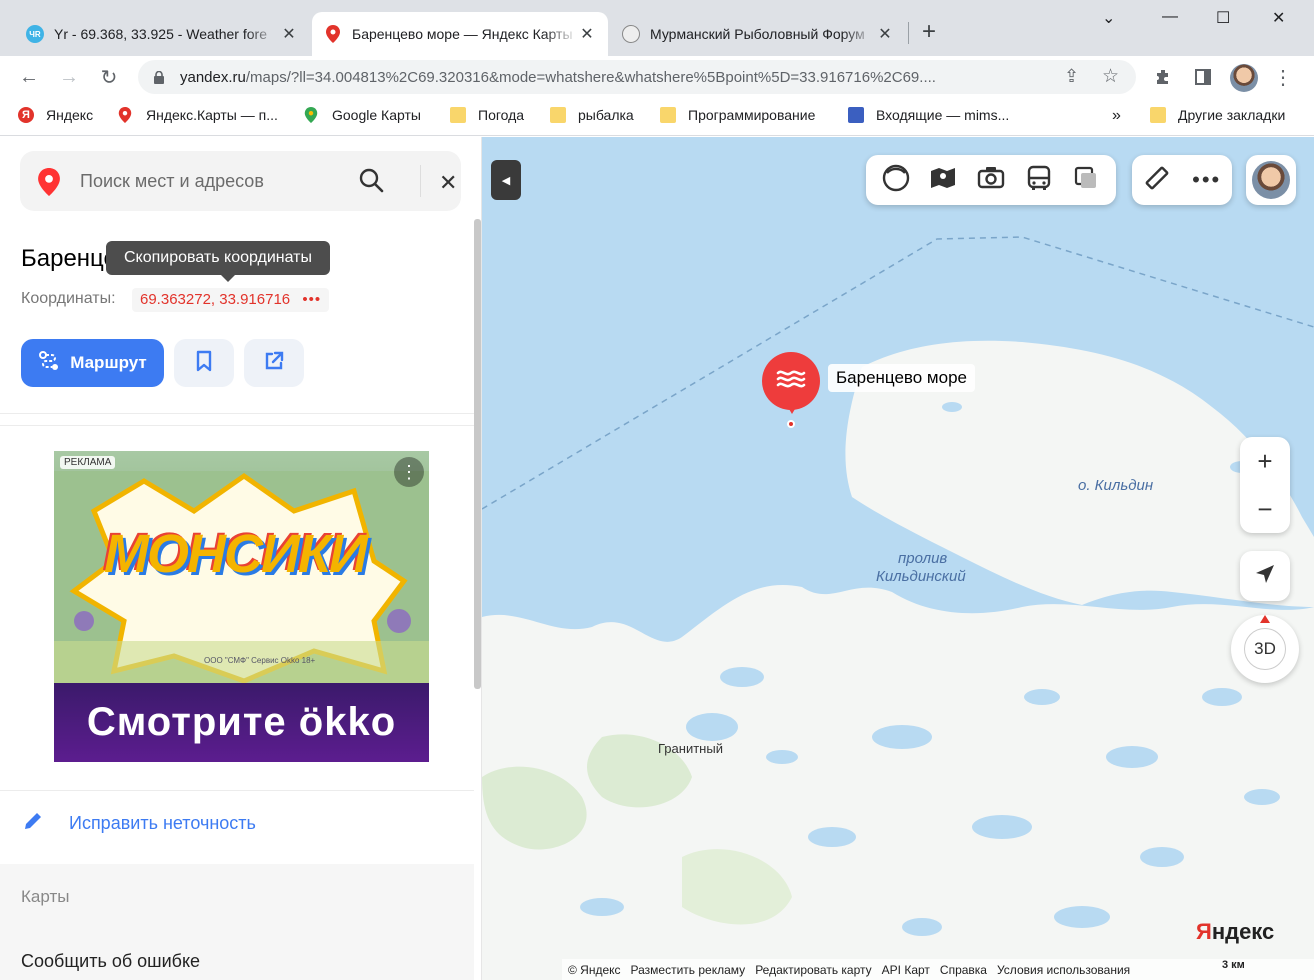  Describe the element at coordinates (260, 660) in the screenshot. I see `ad-fine-print: ООО "СМФ" Сервис Okko 18+` at that location.